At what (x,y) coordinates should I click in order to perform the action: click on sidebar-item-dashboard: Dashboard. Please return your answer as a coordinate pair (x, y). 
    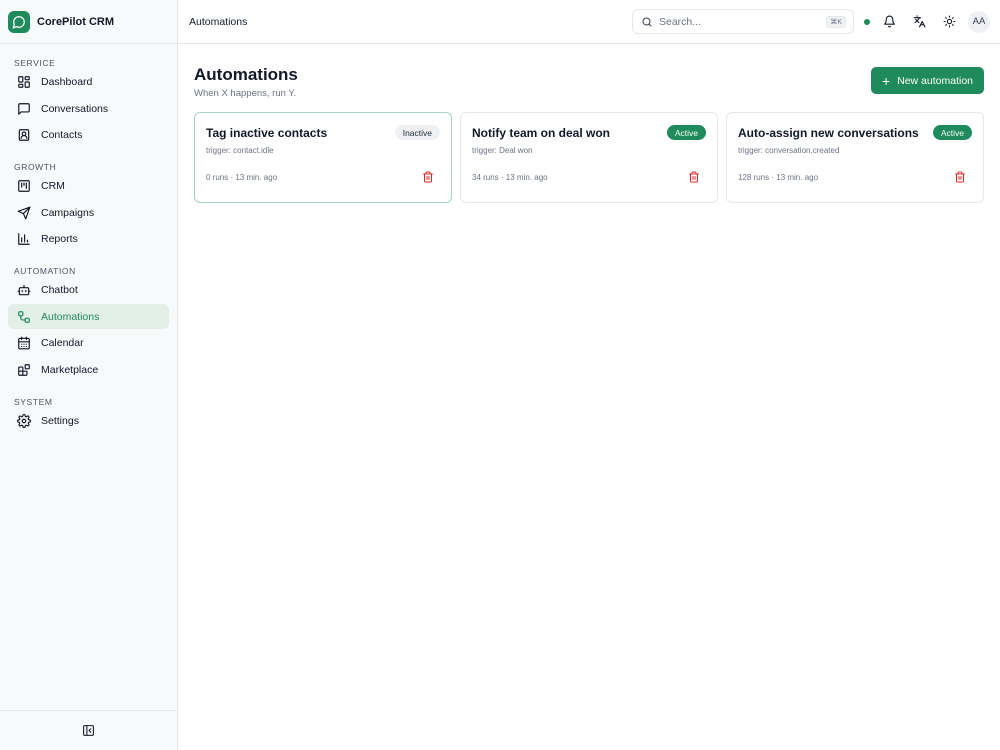
    Looking at the image, I should click on (88, 82).